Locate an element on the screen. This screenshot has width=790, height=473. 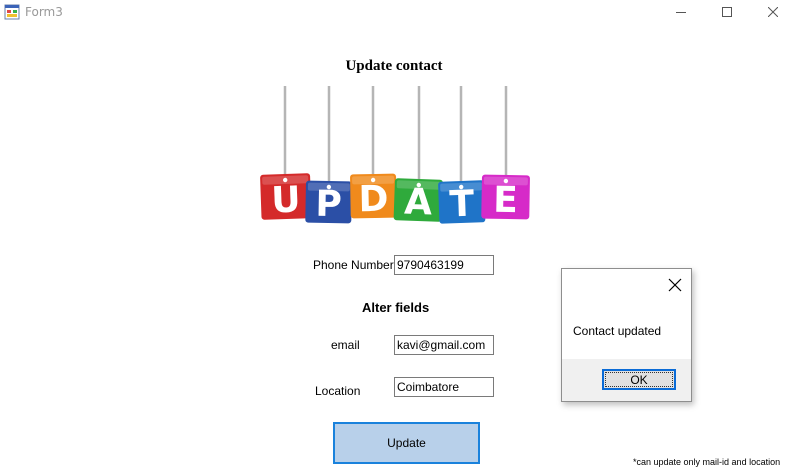
location-input: Coimbatore is located at coordinates (444, 387).